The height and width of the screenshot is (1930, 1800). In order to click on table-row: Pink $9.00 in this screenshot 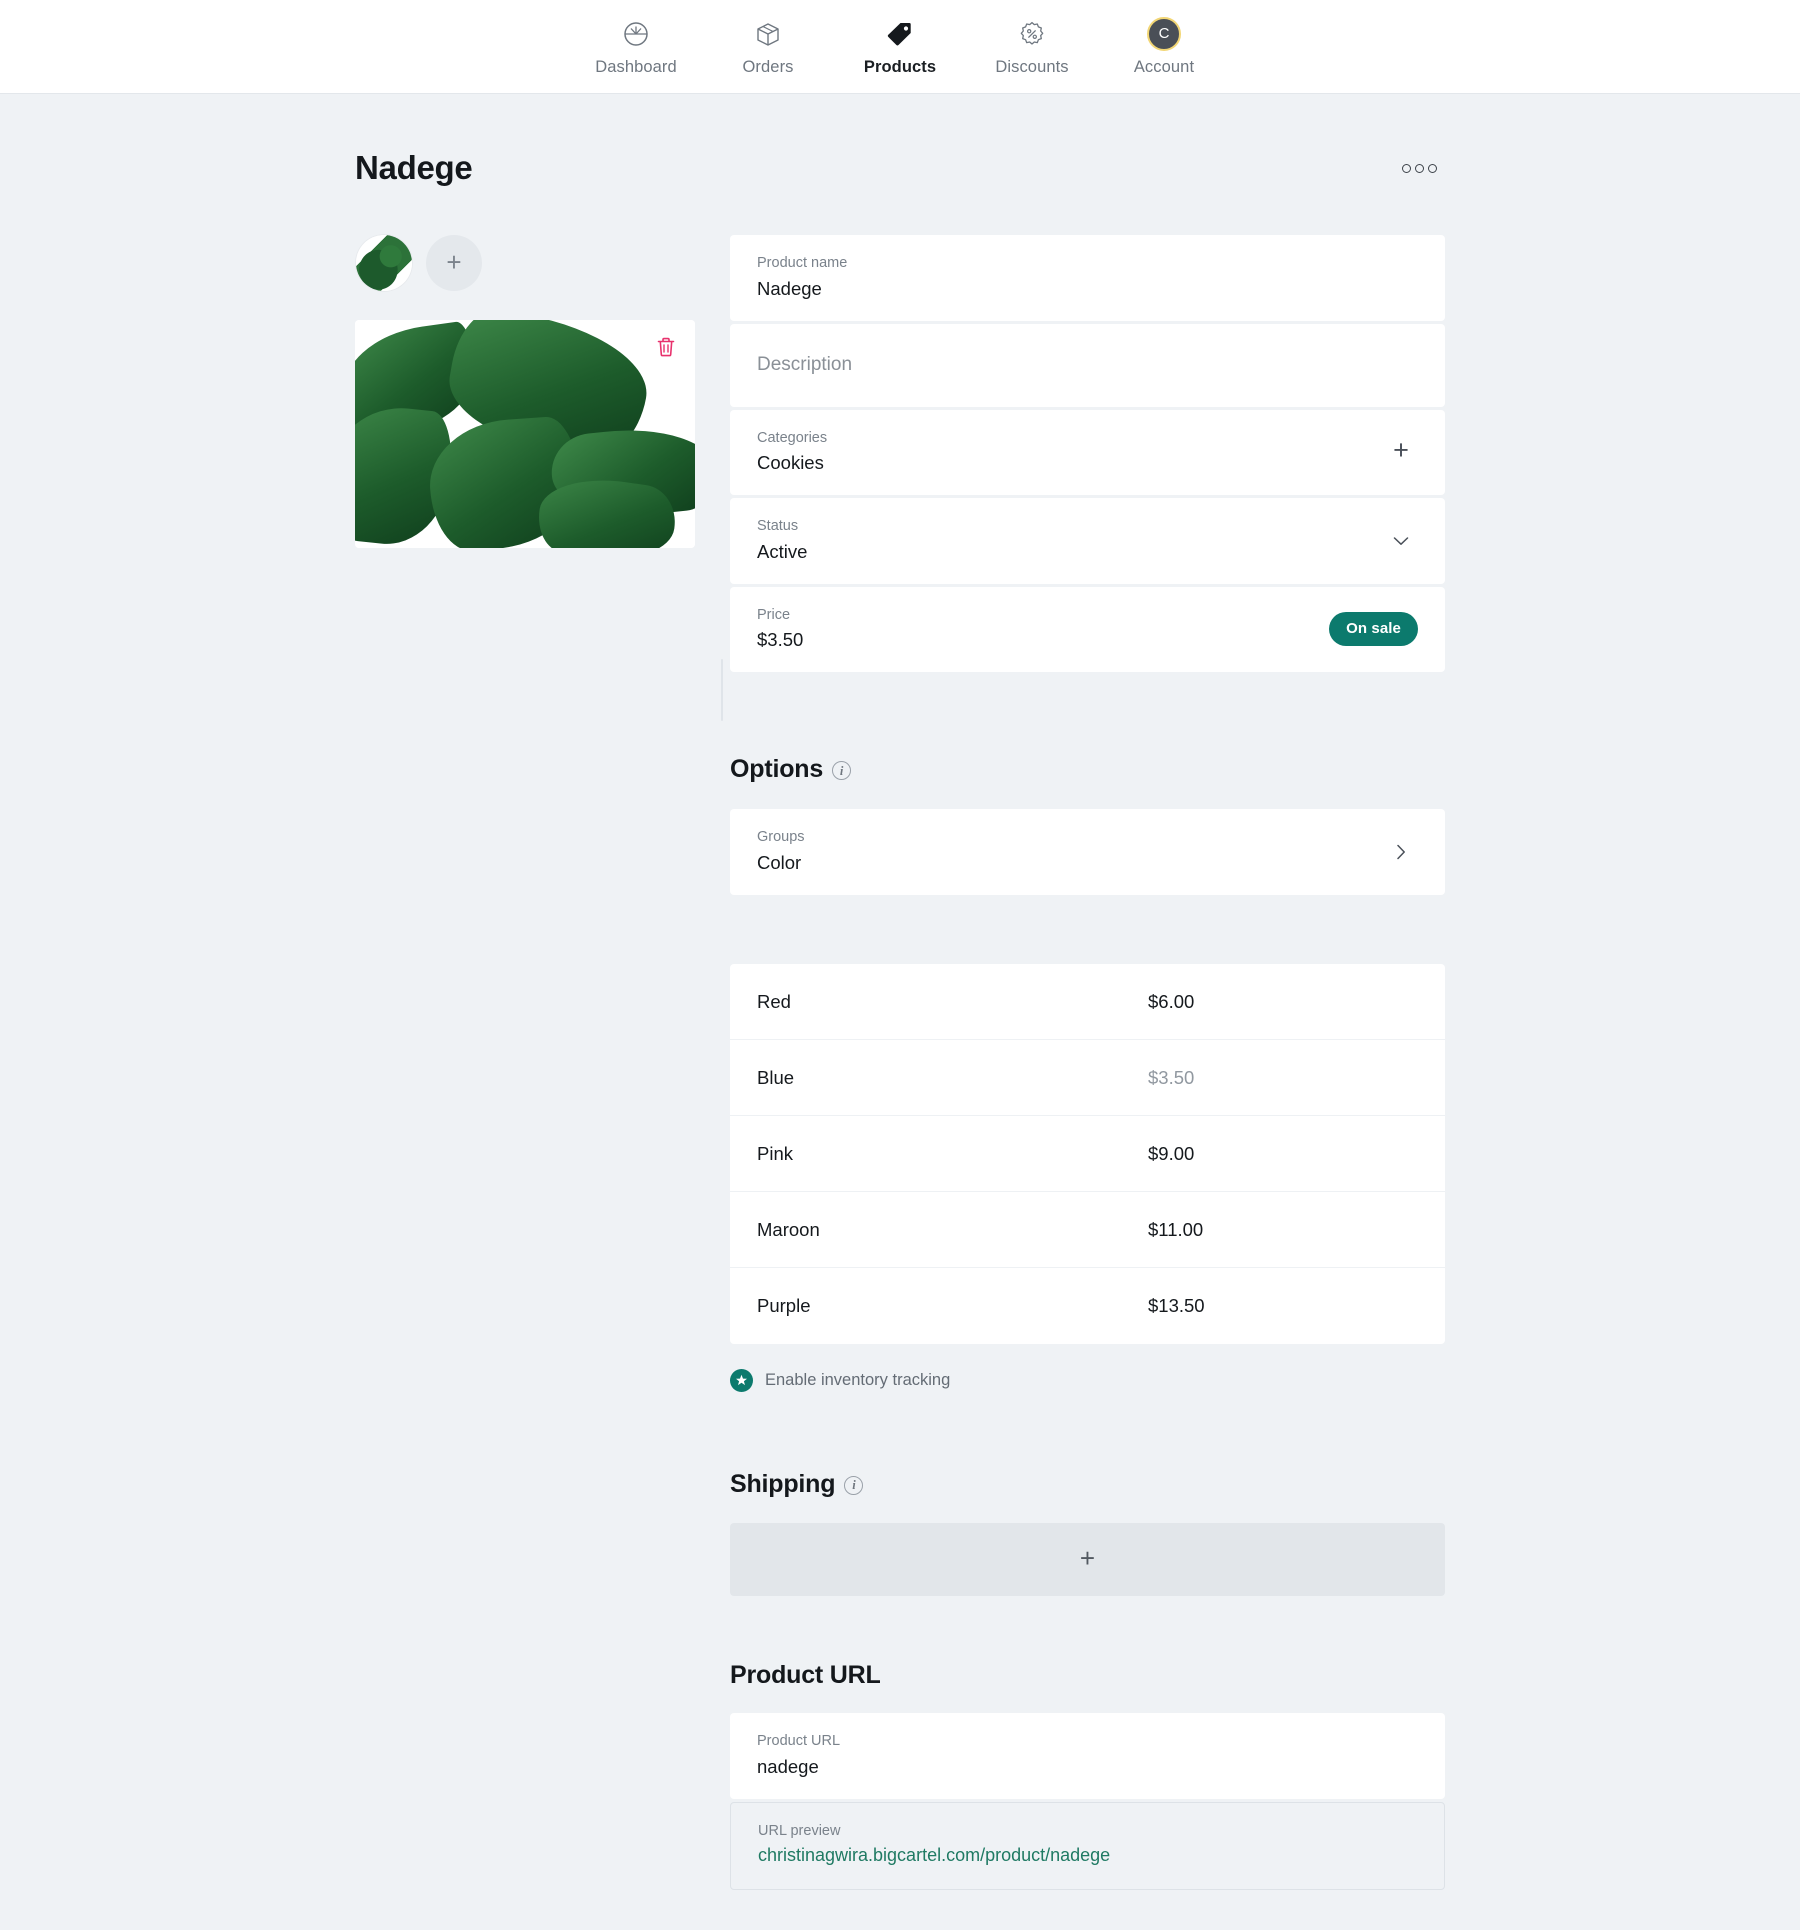, I will do `click(1087, 1154)`.